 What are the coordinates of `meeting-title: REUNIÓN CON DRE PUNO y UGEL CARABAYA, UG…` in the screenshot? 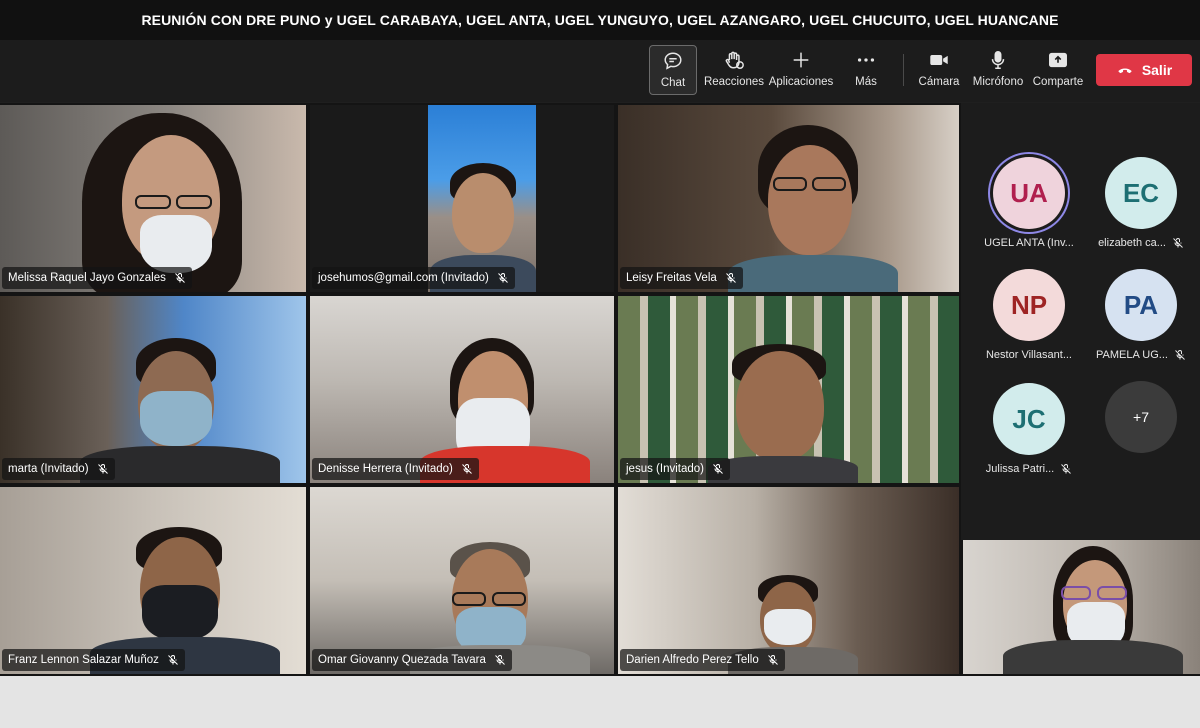 It's located at (600, 20).